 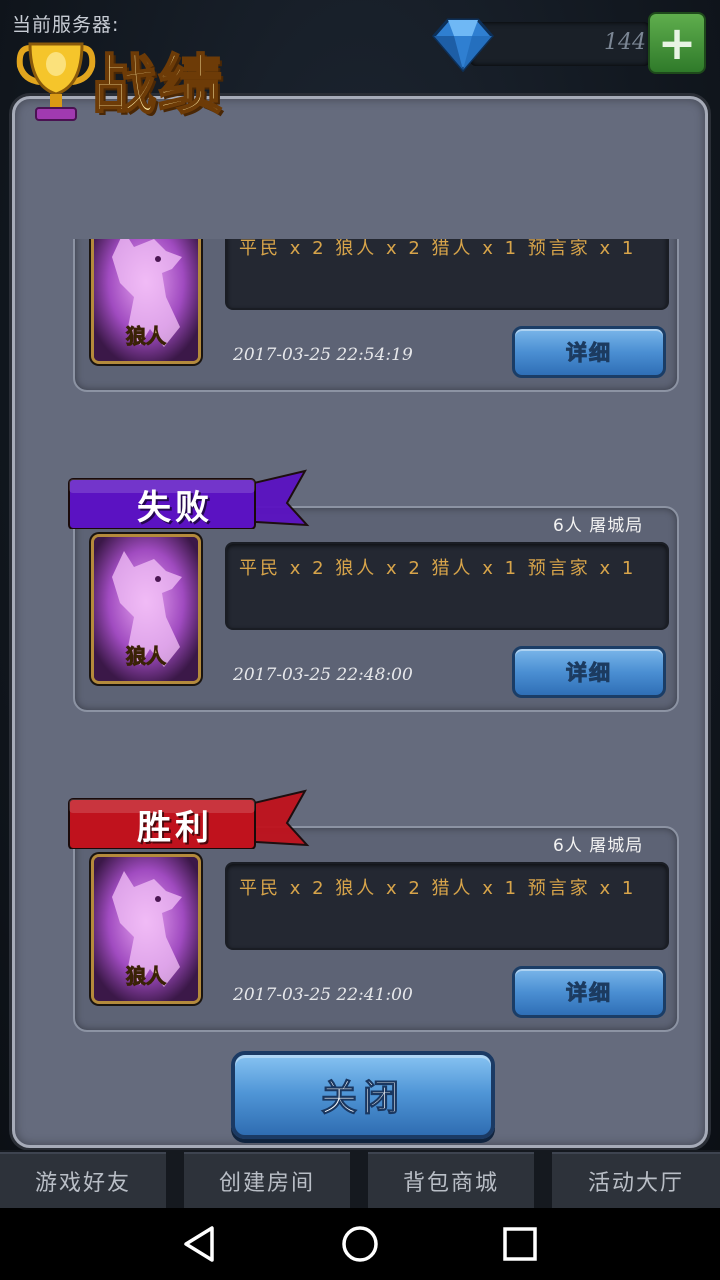 I want to click on tab-create-room: 创建房间, so click(x=267, y=1180).